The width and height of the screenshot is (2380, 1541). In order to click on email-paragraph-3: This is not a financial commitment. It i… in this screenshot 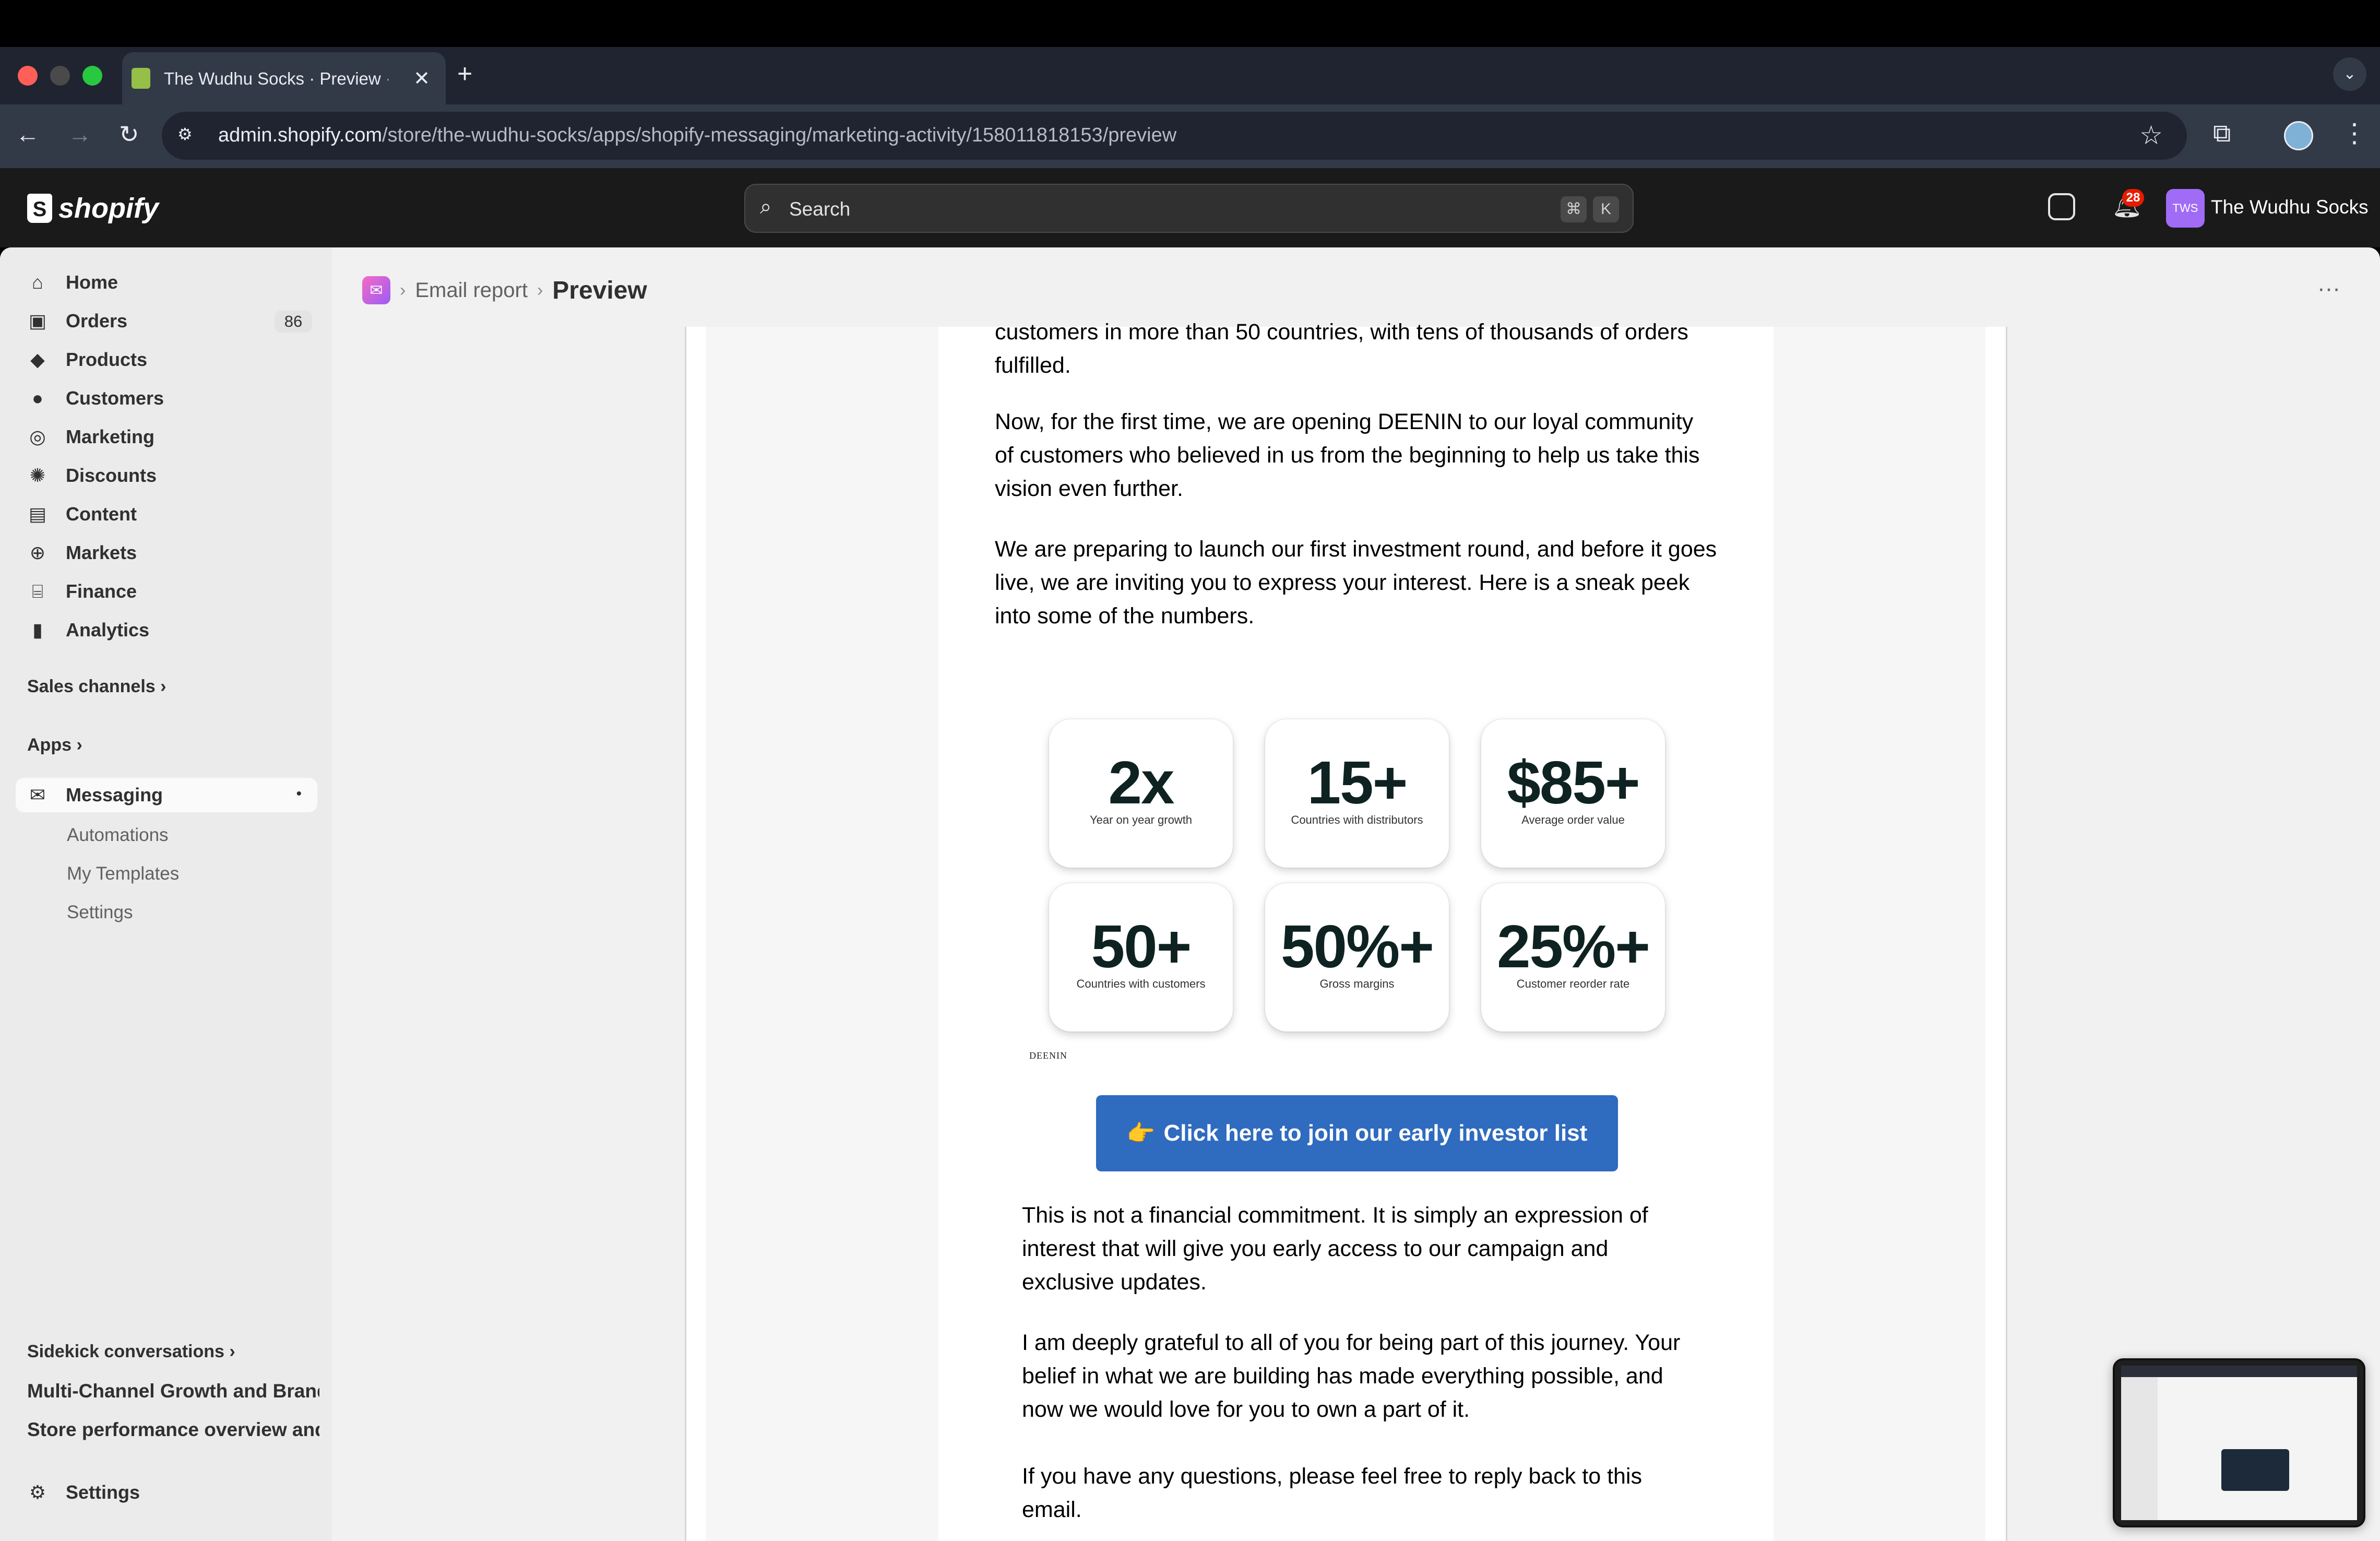, I will do `click(1335, 1249)`.